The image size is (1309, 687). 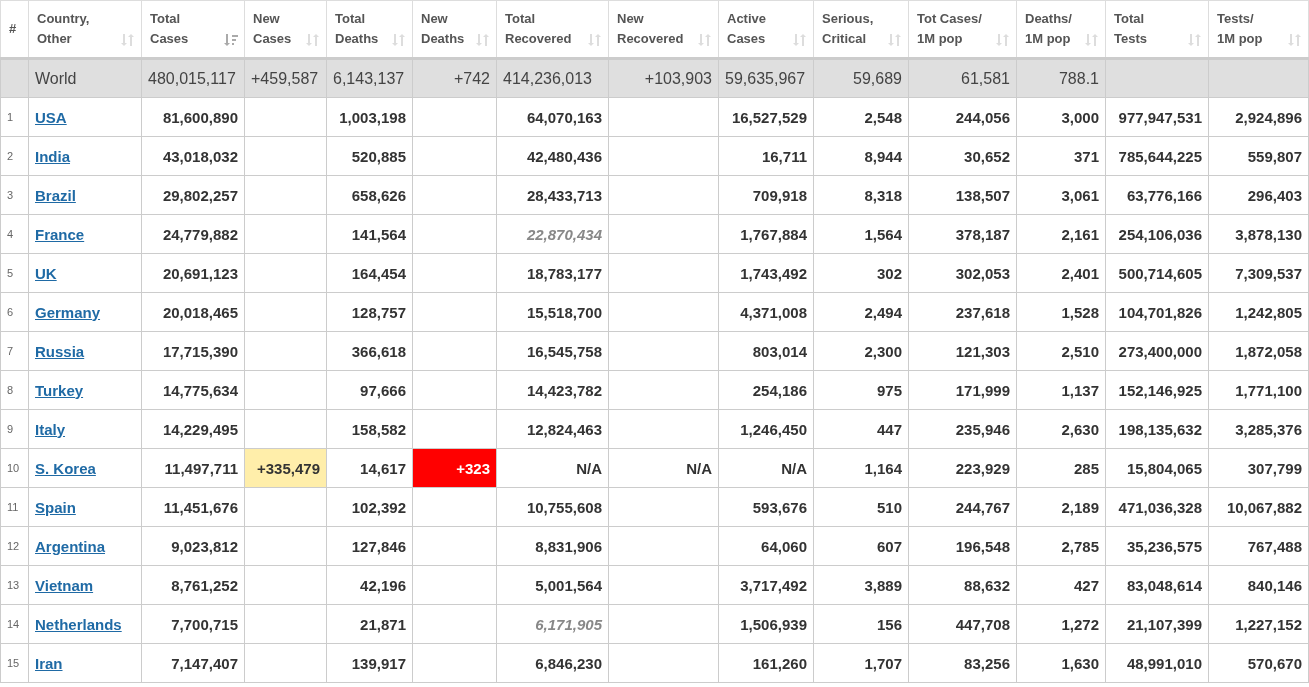 I want to click on cell-value: 102,392, so click(x=378, y=507).